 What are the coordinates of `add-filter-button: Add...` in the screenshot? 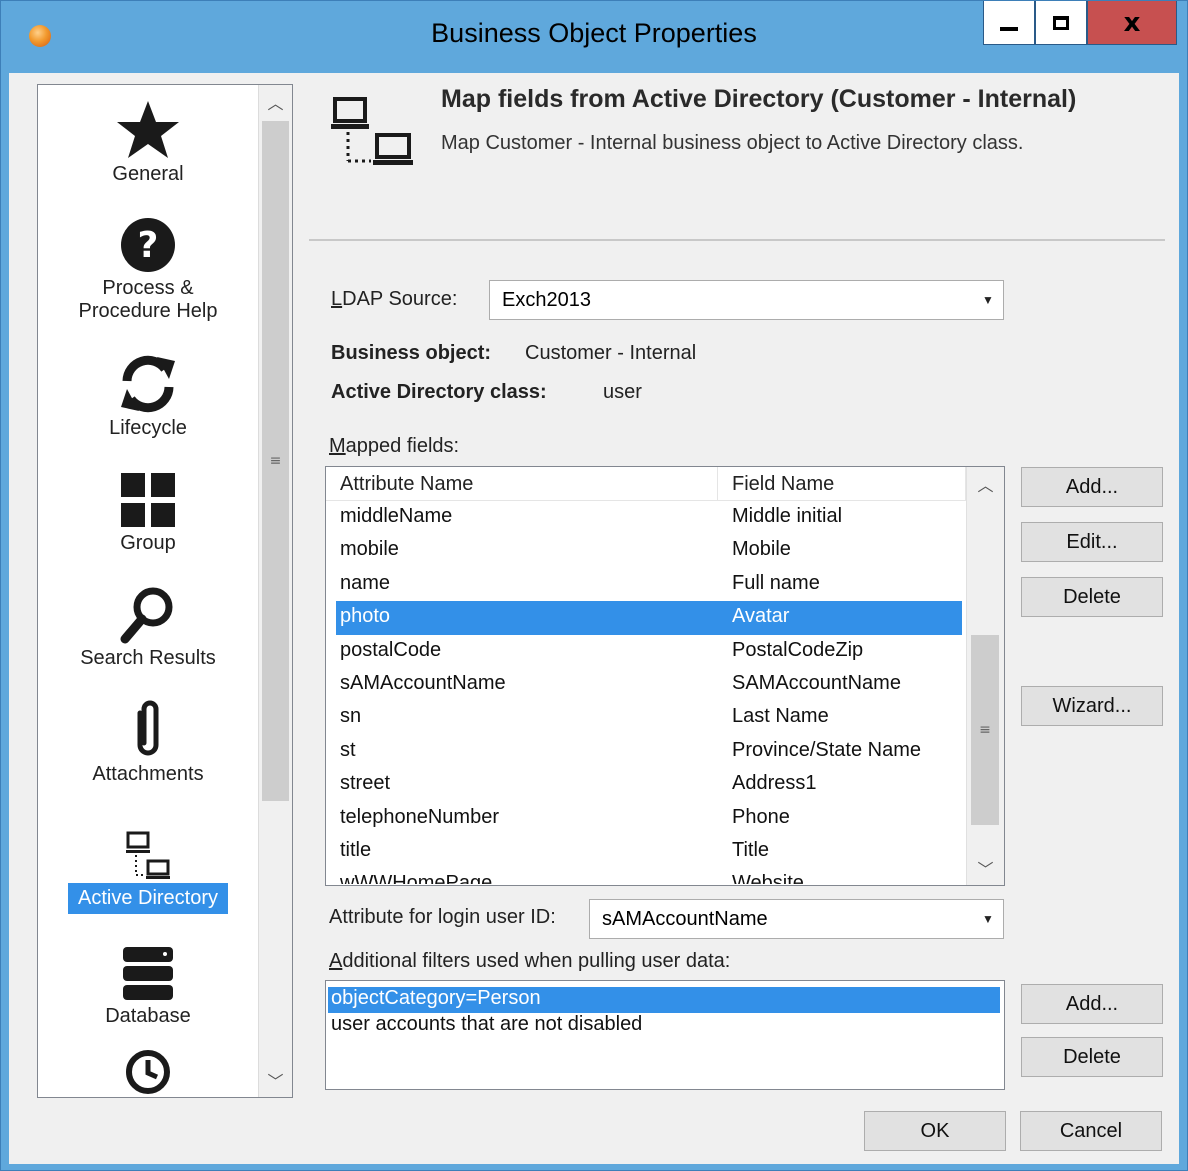 It's located at (1092, 1004).